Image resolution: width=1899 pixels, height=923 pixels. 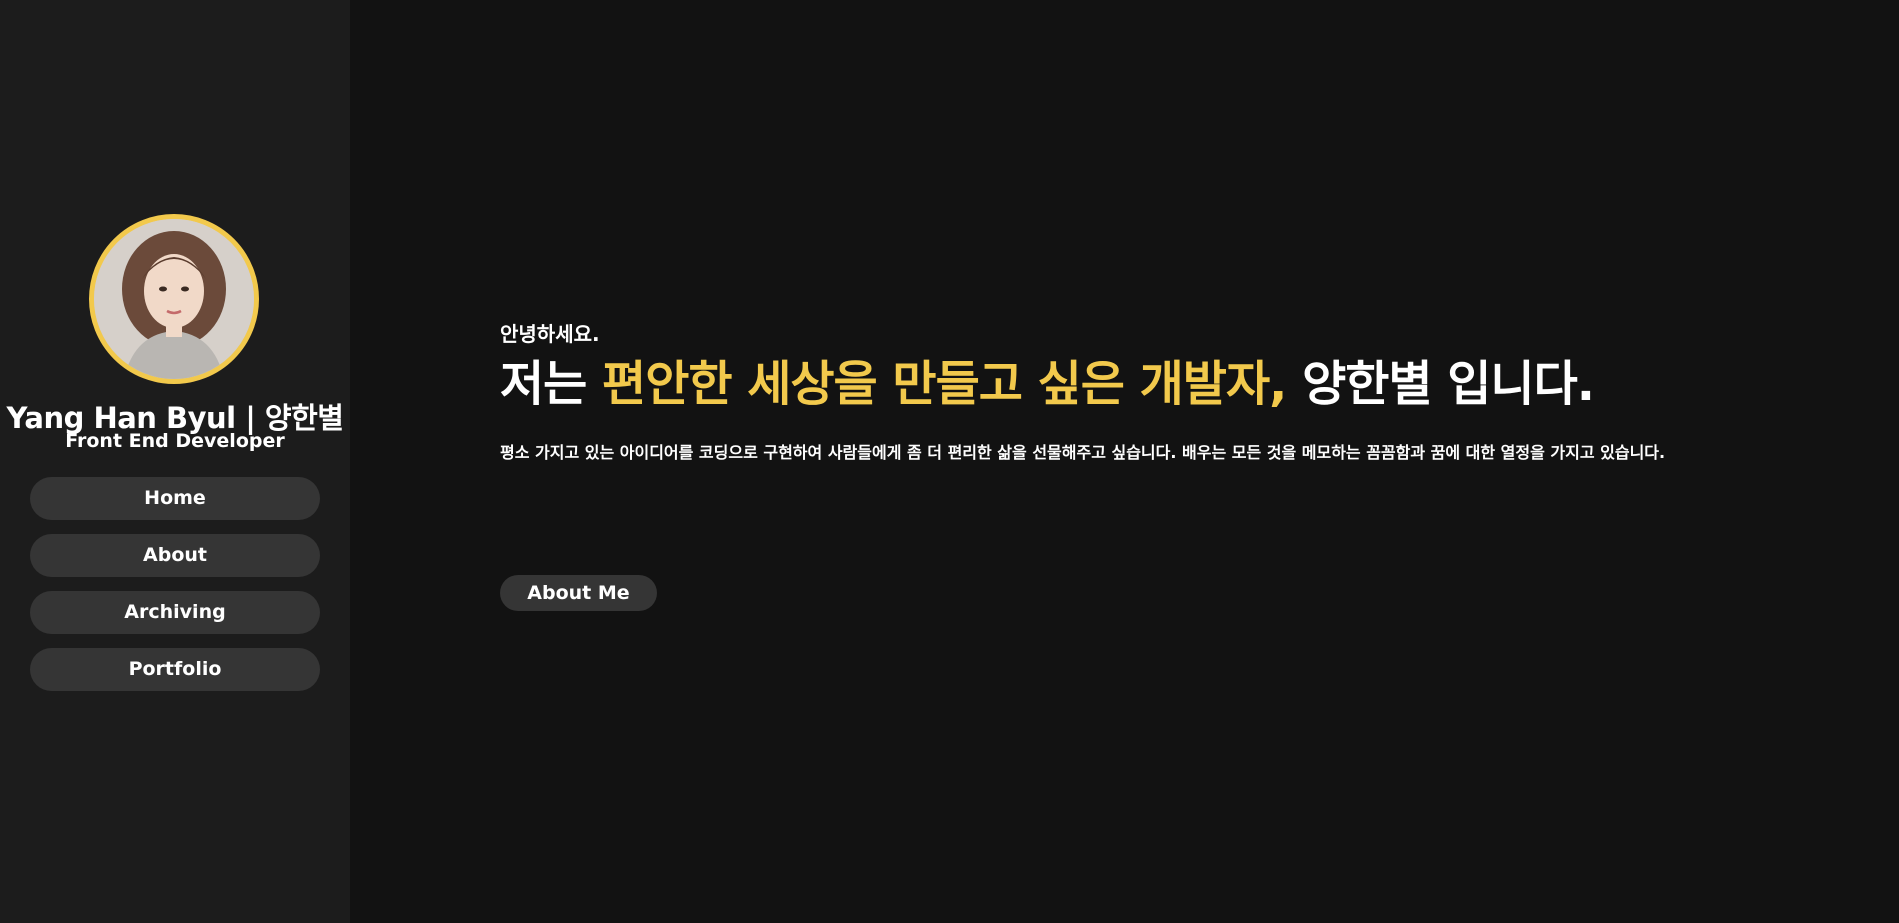 I want to click on about-me-button: About Me, so click(x=578, y=593).